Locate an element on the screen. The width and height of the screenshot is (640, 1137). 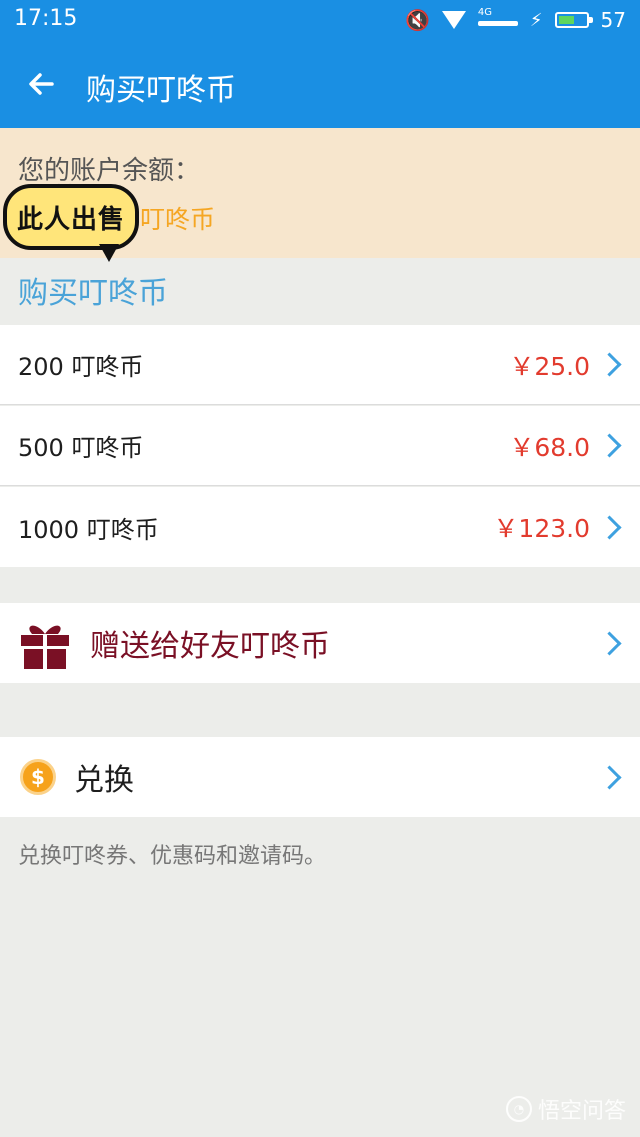
for-sale-sticker: ·ᴗ· 此人出售 is located at coordinates (73, 224).